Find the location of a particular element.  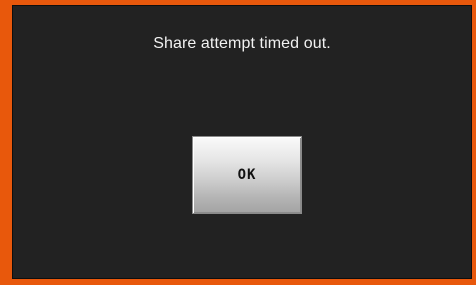

dialog-message: Share attempt timed out. is located at coordinates (242, 43).